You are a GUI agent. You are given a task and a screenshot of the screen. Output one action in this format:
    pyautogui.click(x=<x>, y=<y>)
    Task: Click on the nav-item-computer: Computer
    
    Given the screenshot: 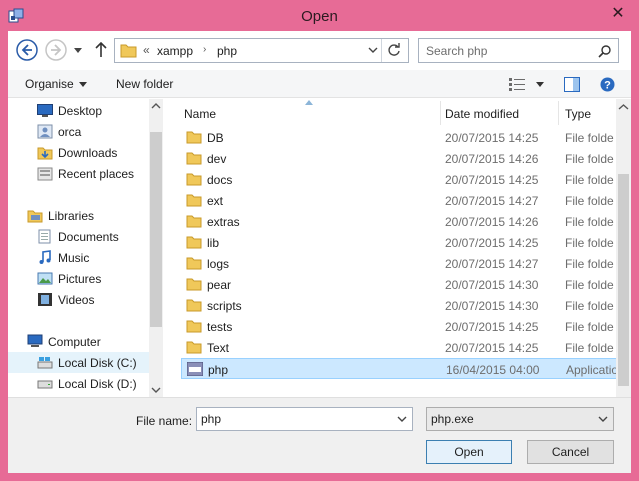 What is the action you would take?
    pyautogui.click(x=79, y=341)
    